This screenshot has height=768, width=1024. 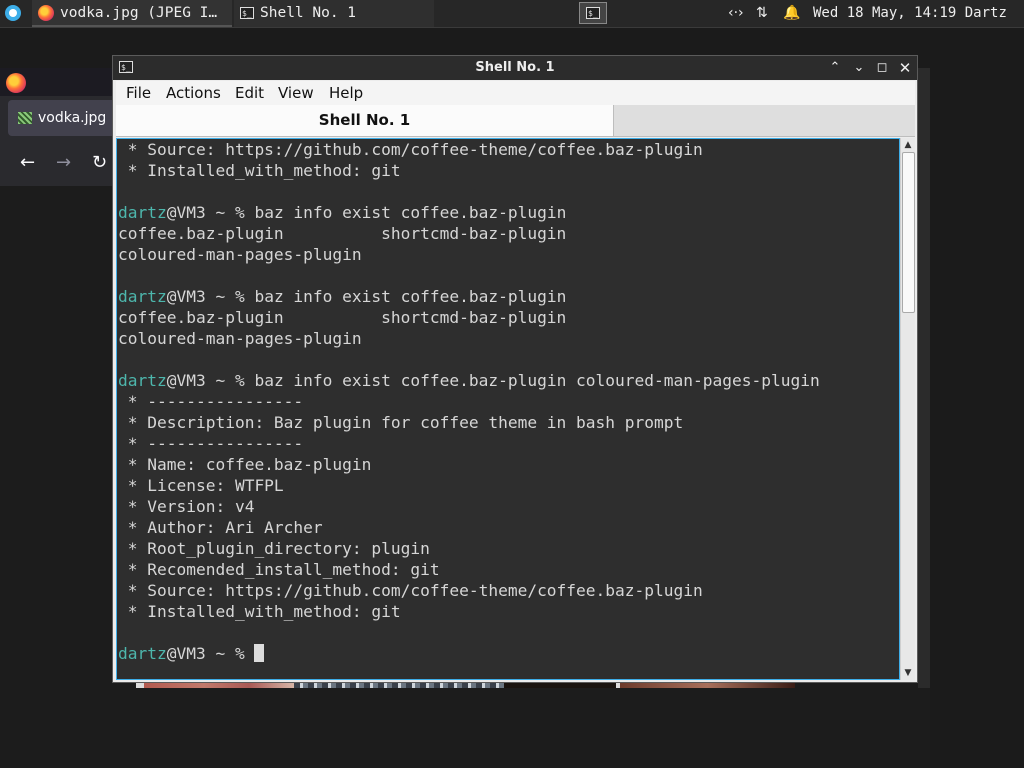 I want to click on output-text: * Name: coffee.baz-plugin, so click(x=245, y=464).